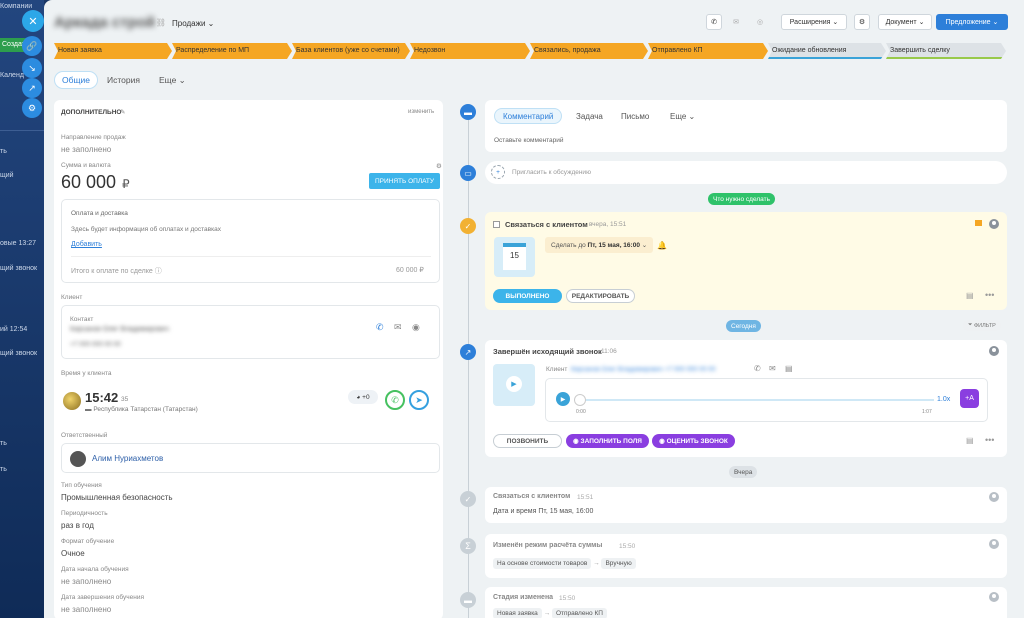 Image resolution: width=1024 pixels, height=618 pixels. I want to click on fill-fields-button: ◉ ЗАПОЛНИТЬ ПОЛЯ, so click(607, 441).